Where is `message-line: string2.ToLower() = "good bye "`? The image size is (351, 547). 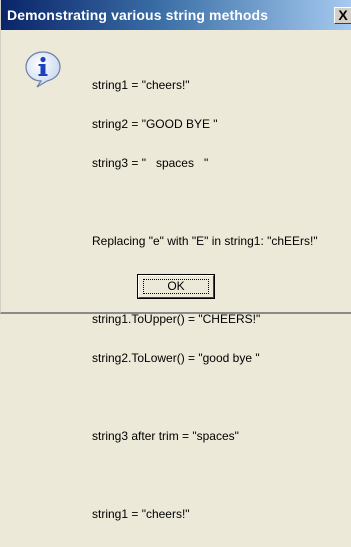 message-line: string2.ToLower() = "good bye " is located at coordinates (176, 358).